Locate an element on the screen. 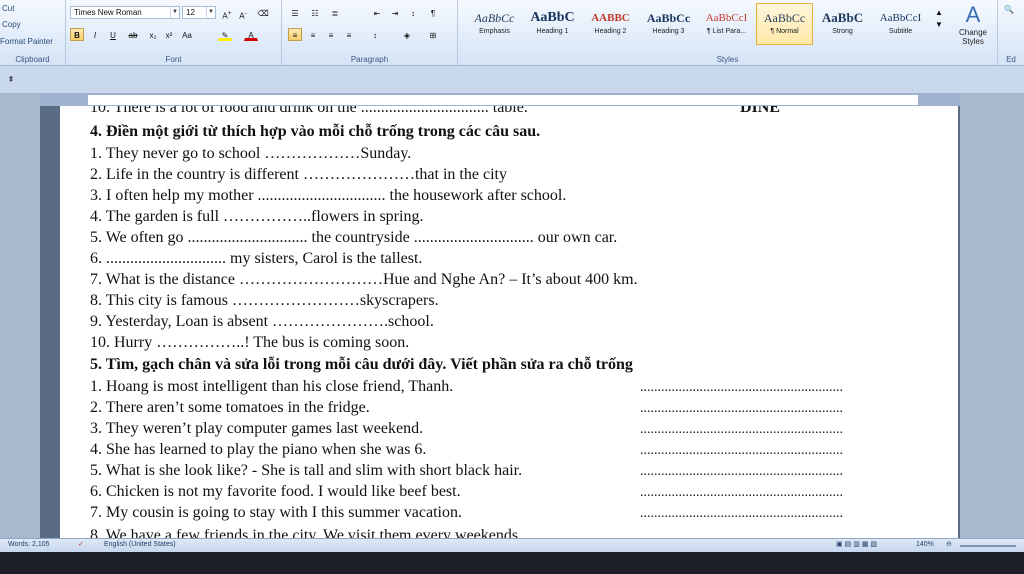  clipboard-group-label: Clipboard is located at coordinates (32, 59).